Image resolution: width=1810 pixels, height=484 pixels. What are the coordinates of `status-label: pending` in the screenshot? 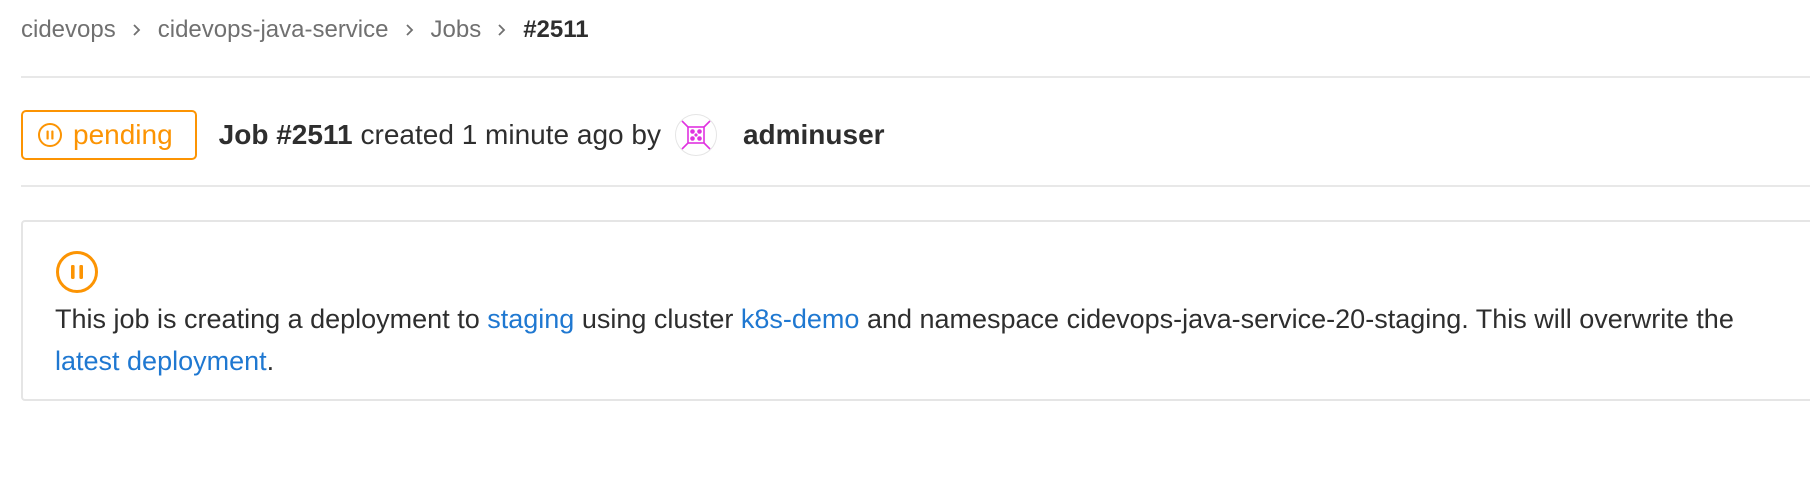 It's located at (123, 134).